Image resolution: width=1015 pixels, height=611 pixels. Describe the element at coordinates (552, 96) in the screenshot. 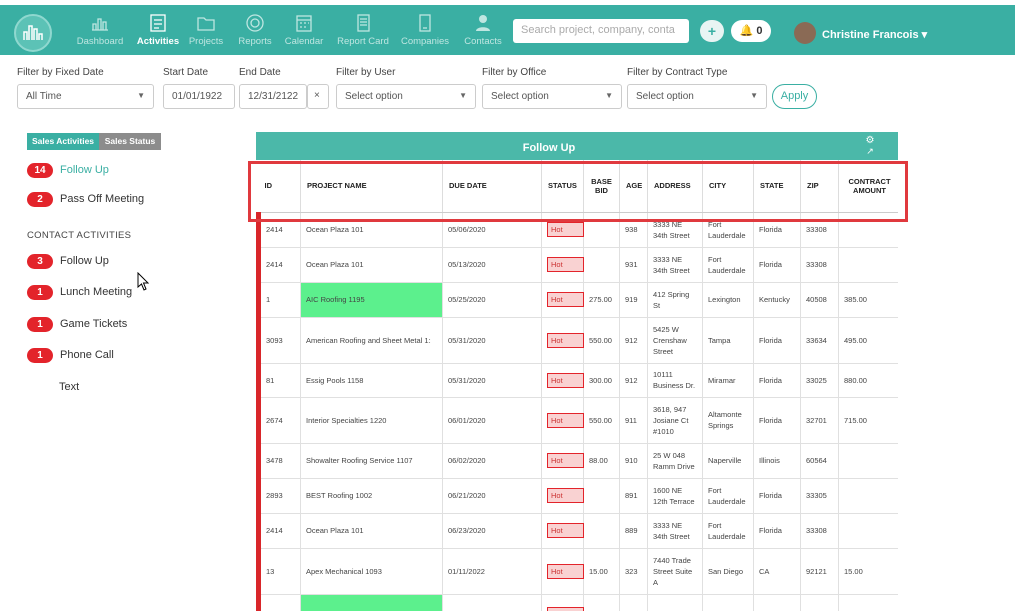

I see `office-select: Select option ▼` at that location.